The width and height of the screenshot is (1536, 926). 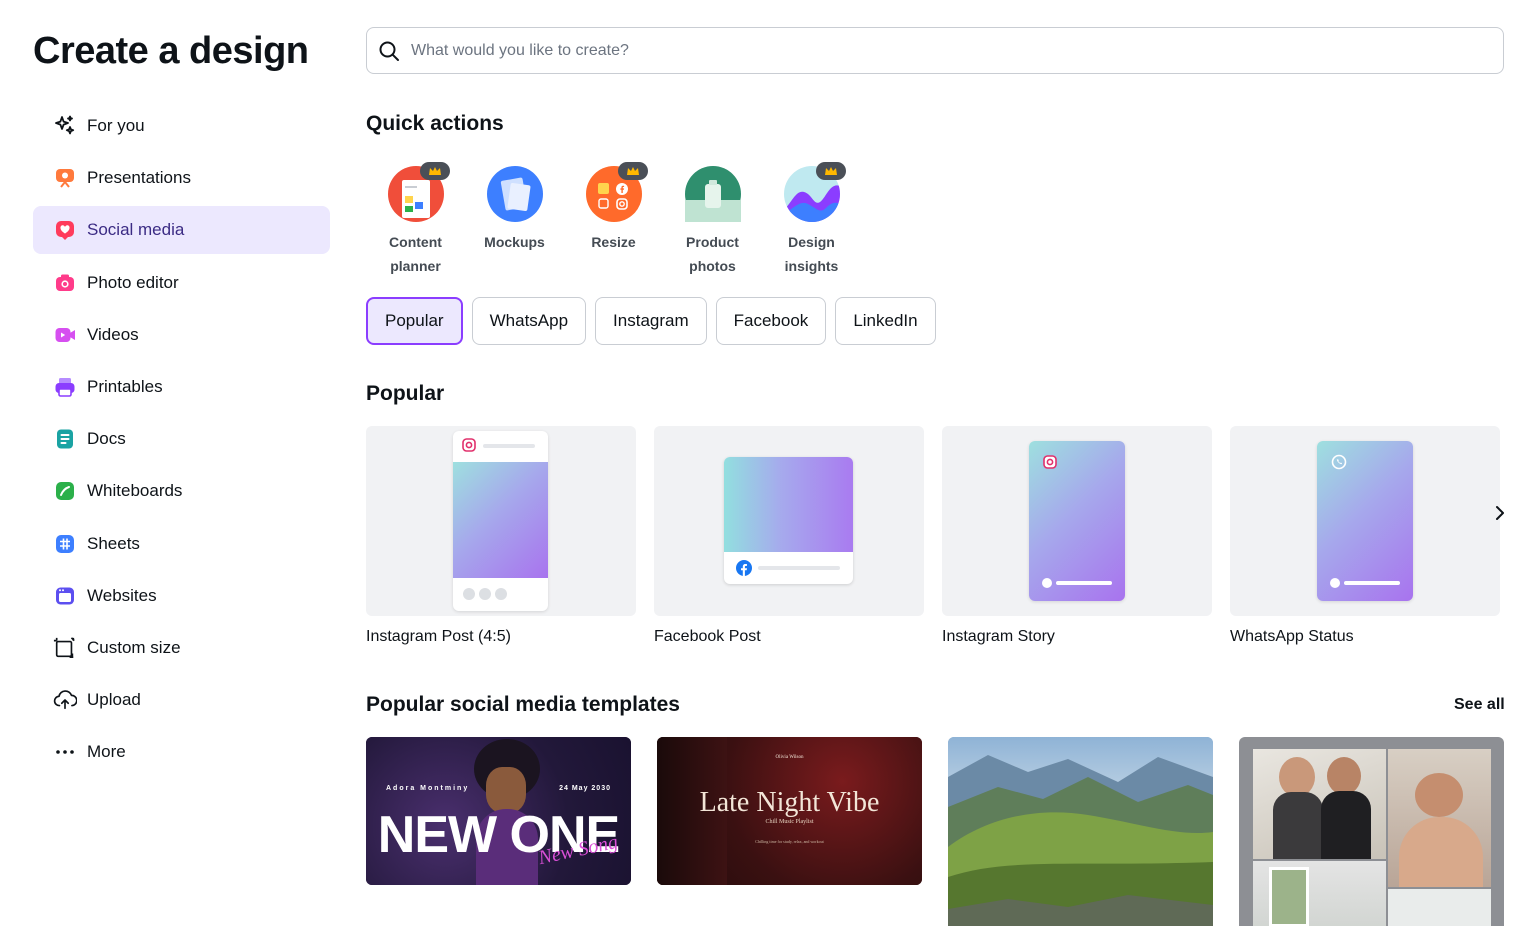 What do you see at coordinates (106, 752) in the screenshot?
I see `sidebar-item-label: More` at bounding box center [106, 752].